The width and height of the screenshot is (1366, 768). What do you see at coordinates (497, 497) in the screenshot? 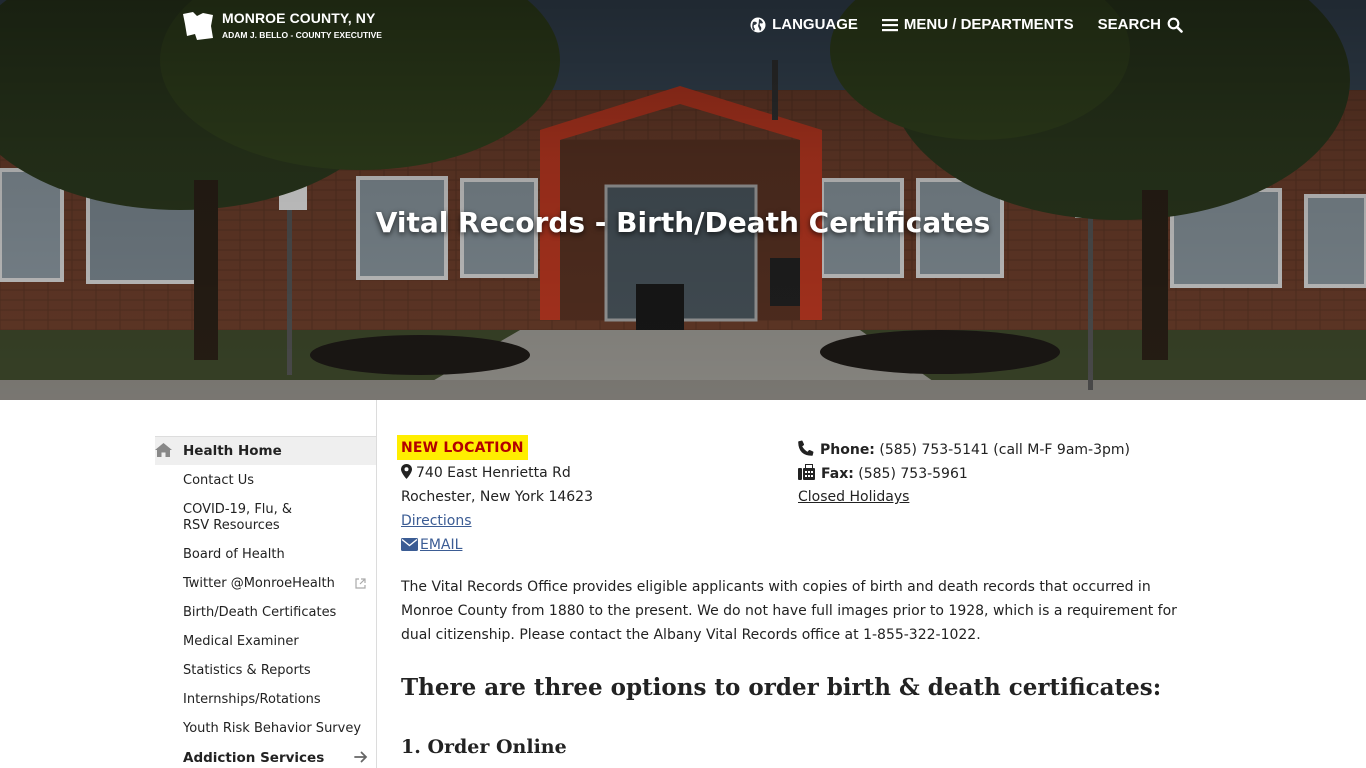
I see `address-city: Rochester, New York 14623` at bounding box center [497, 497].